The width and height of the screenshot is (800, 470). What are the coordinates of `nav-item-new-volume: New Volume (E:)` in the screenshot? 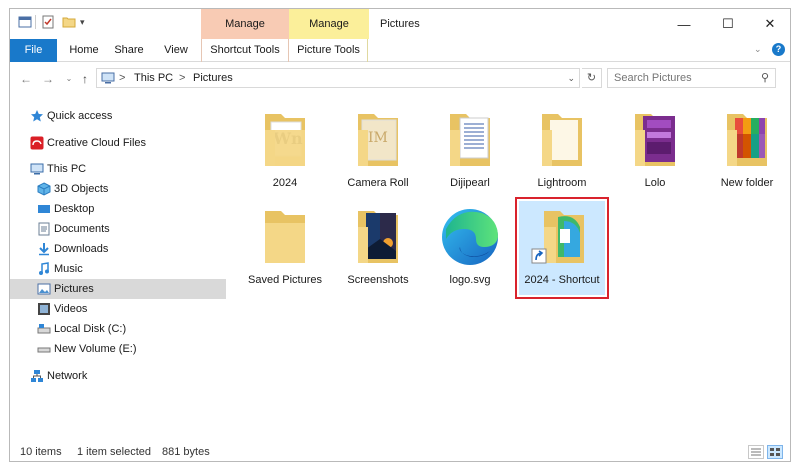 It's located at (118, 349).